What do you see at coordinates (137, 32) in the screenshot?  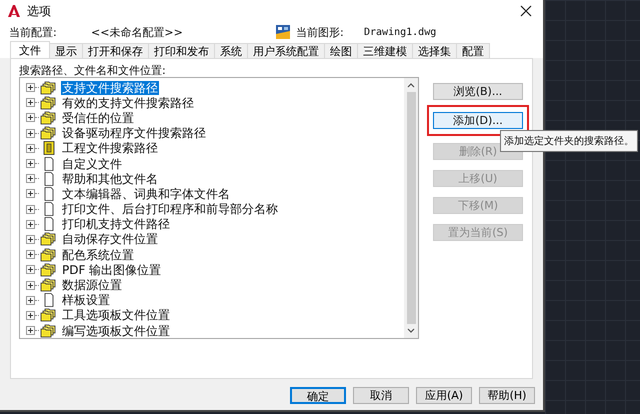 I see `profile-value: <<未命名配置>>` at bounding box center [137, 32].